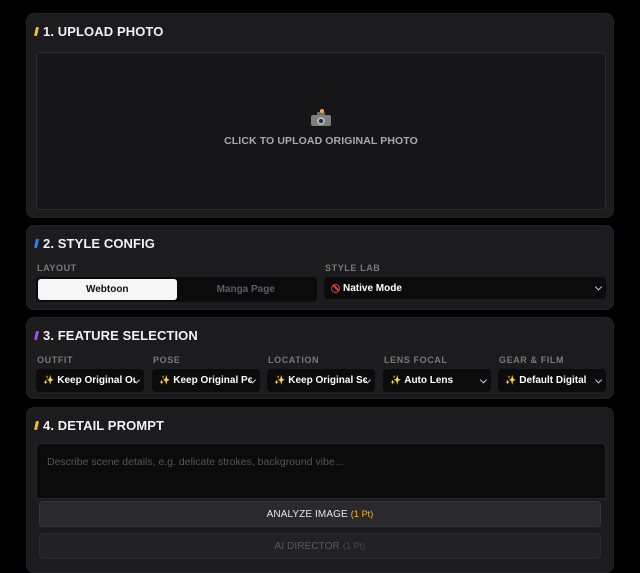 The height and width of the screenshot is (573, 640). What do you see at coordinates (335, 288) in the screenshot?
I see `prohibited-icon` at bounding box center [335, 288].